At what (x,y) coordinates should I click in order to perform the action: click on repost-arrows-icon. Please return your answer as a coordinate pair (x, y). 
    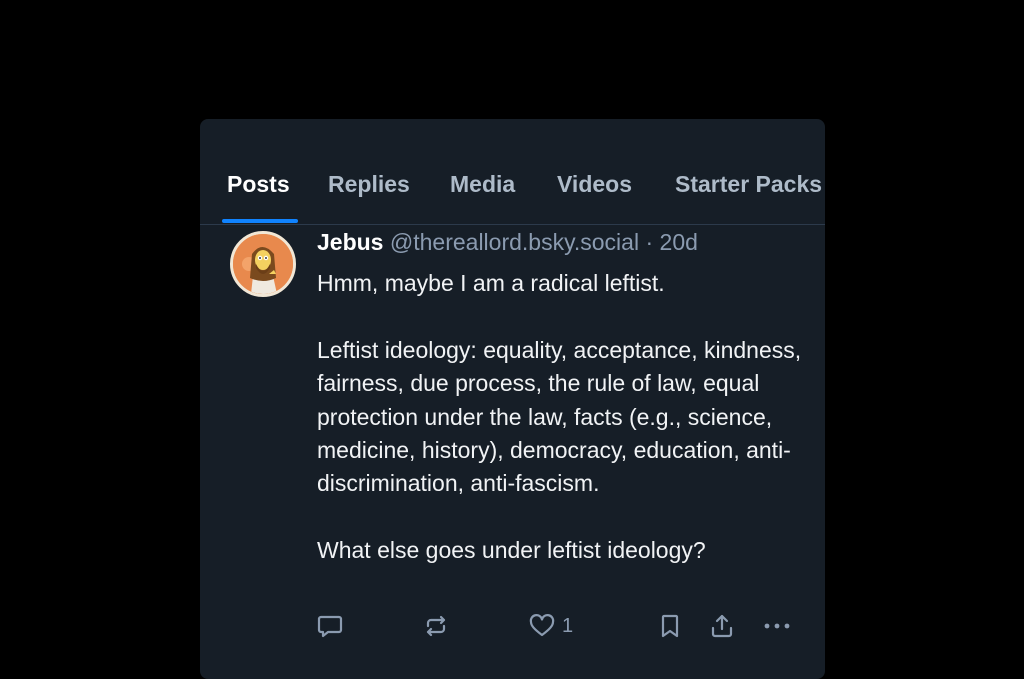
    Looking at the image, I should click on (436, 626).